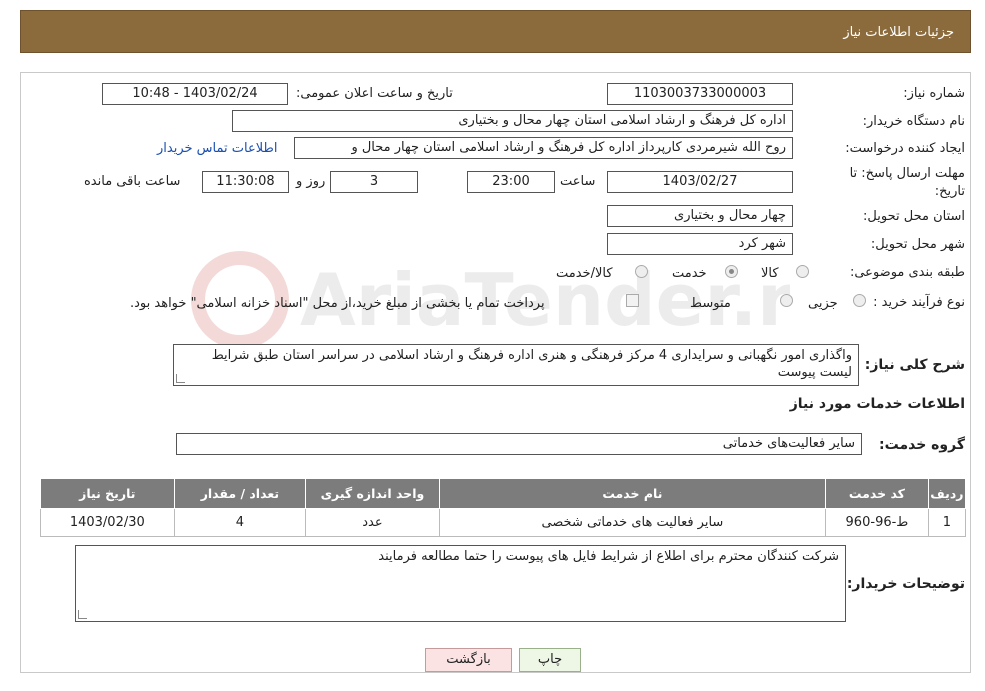 The width and height of the screenshot is (985, 691). I want to click on page-header: جزئیات اطلاعات نیاز, so click(495, 31).